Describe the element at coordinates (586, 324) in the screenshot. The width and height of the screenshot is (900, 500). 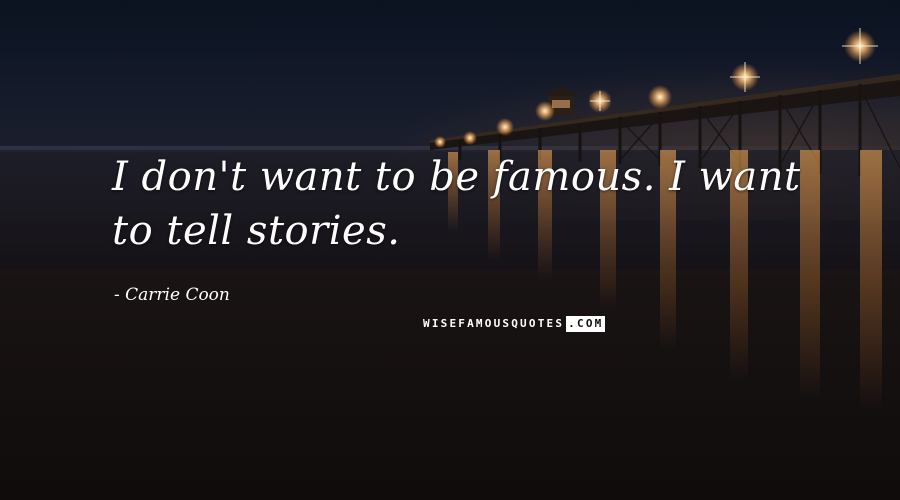
I see `watermark-domain: .COM` at that location.